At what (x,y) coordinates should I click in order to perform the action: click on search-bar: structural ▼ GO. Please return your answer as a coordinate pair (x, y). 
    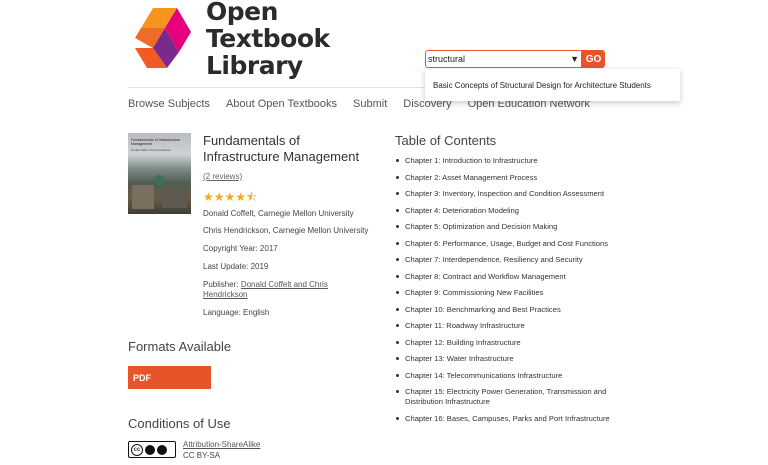
    Looking at the image, I should click on (515, 59).